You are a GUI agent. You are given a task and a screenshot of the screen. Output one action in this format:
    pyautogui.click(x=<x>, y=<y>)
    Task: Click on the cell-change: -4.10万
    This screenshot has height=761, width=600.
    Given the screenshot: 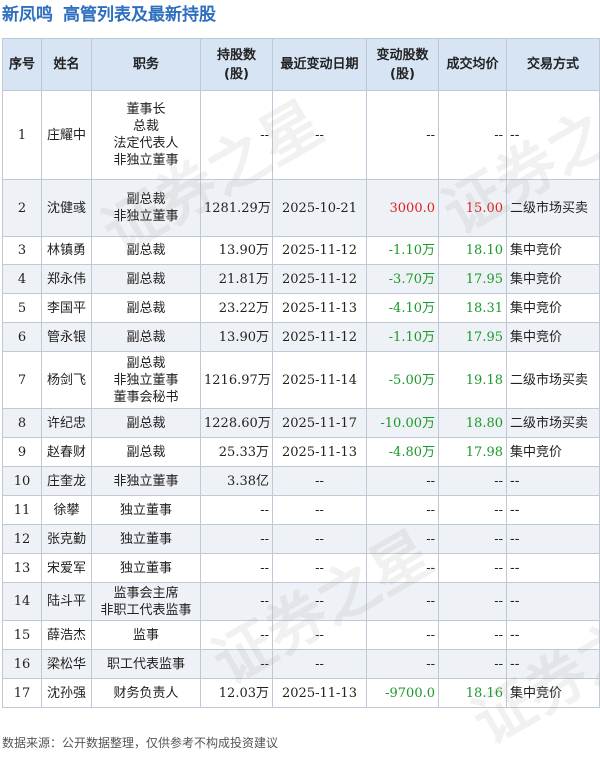 What is the action you would take?
    pyautogui.click(x=402, y=308)
    